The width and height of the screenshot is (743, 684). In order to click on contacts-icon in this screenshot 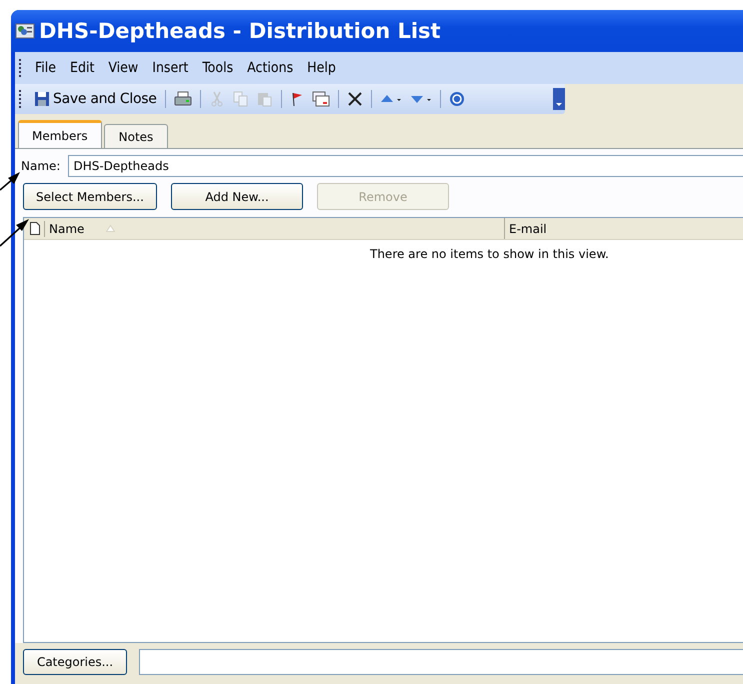, I will do `click(25, 31)`.